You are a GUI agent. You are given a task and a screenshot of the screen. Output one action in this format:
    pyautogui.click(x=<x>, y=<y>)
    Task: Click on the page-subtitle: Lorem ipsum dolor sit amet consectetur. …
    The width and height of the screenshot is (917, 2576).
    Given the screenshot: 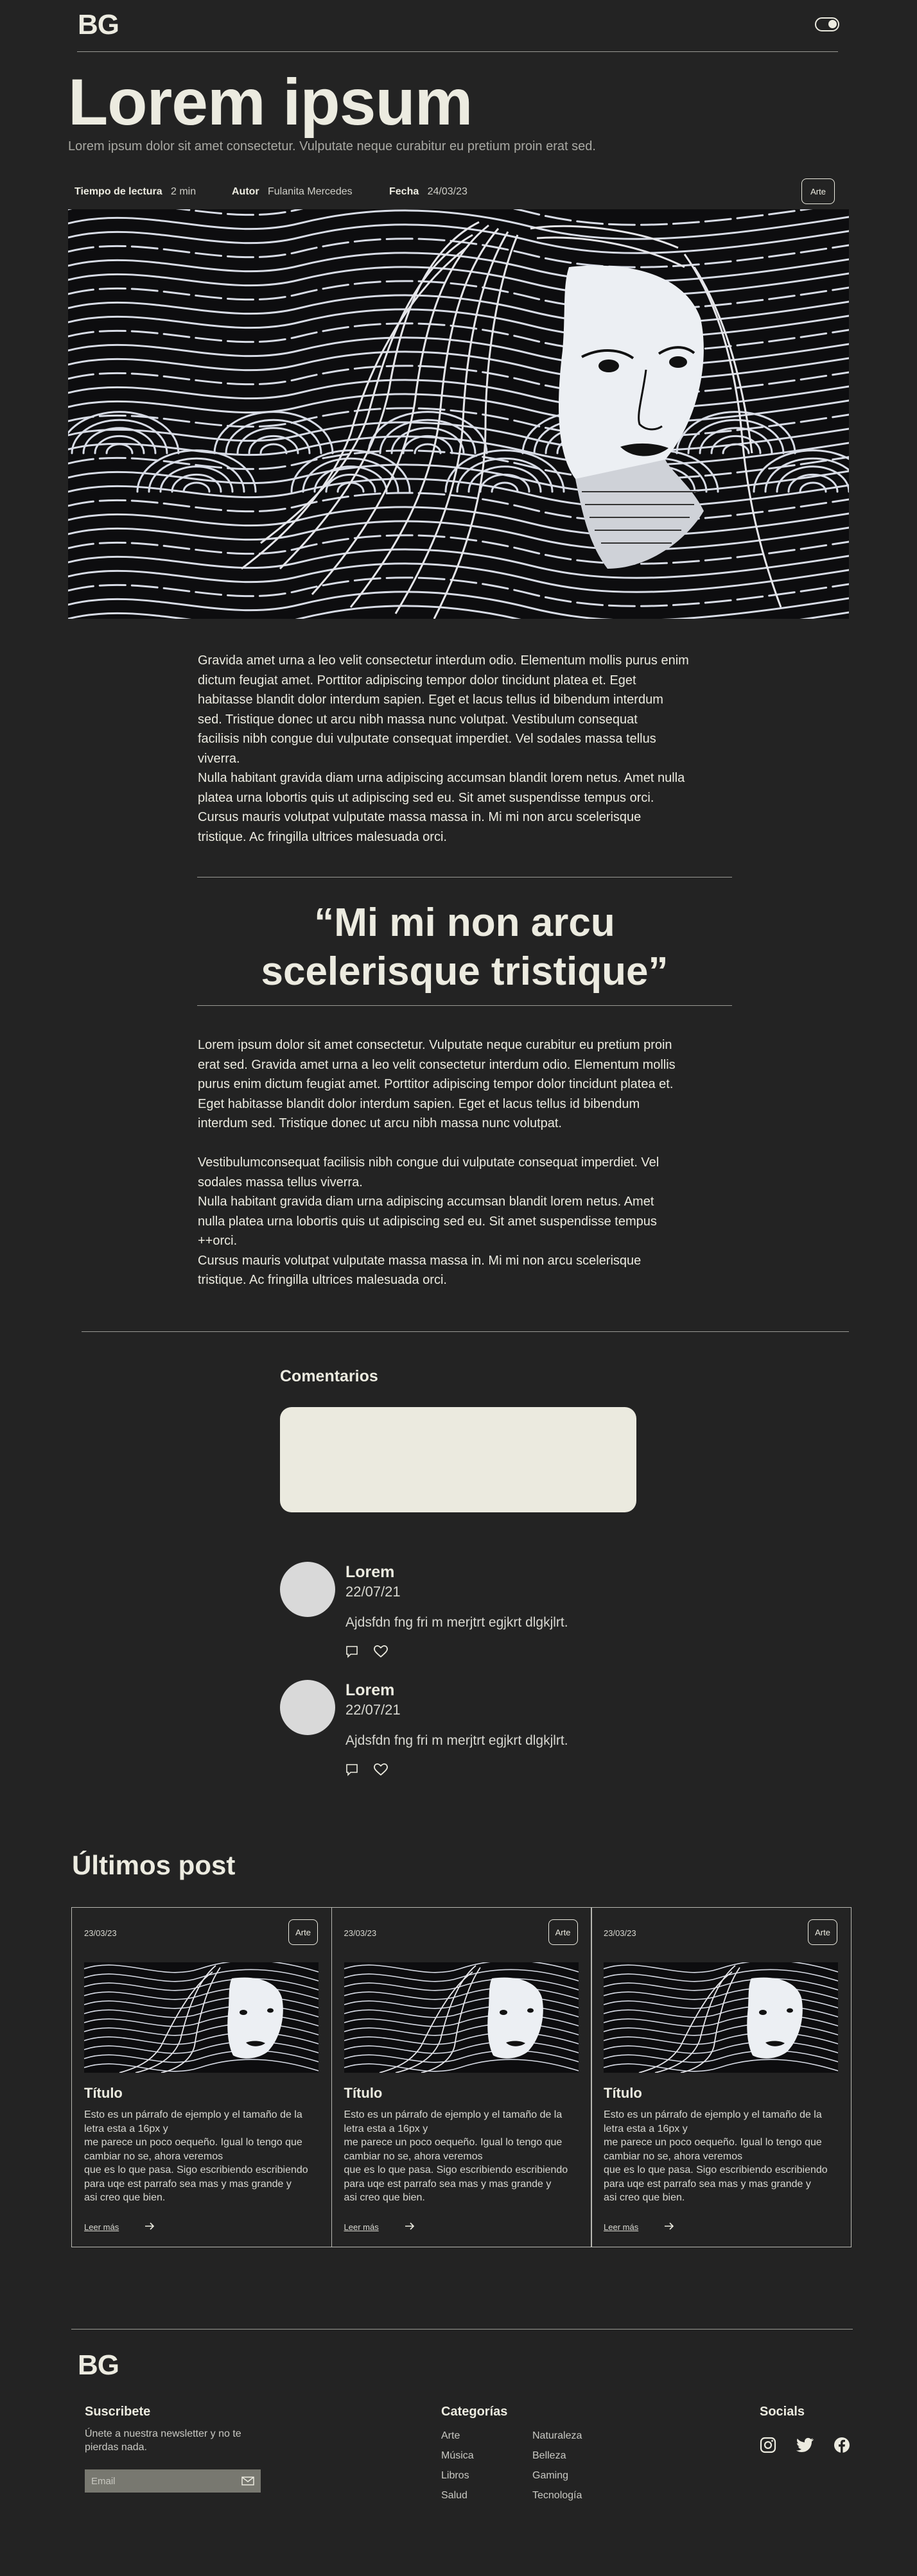 What is the action you would take?
    pyautogui.click(x=332, y=146)
    